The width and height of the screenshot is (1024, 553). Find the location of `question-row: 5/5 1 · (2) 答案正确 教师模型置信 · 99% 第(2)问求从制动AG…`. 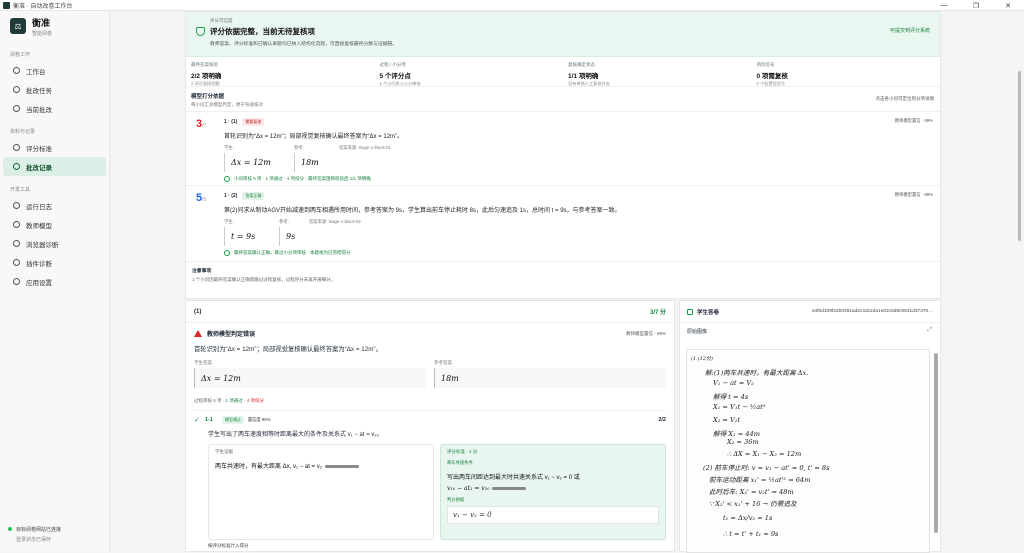

question-row: 5/5 1 · (2) 答案正确 教师模型置信 · 99% 第(2)问求从制动AG… is located at coordinates (563, 223).